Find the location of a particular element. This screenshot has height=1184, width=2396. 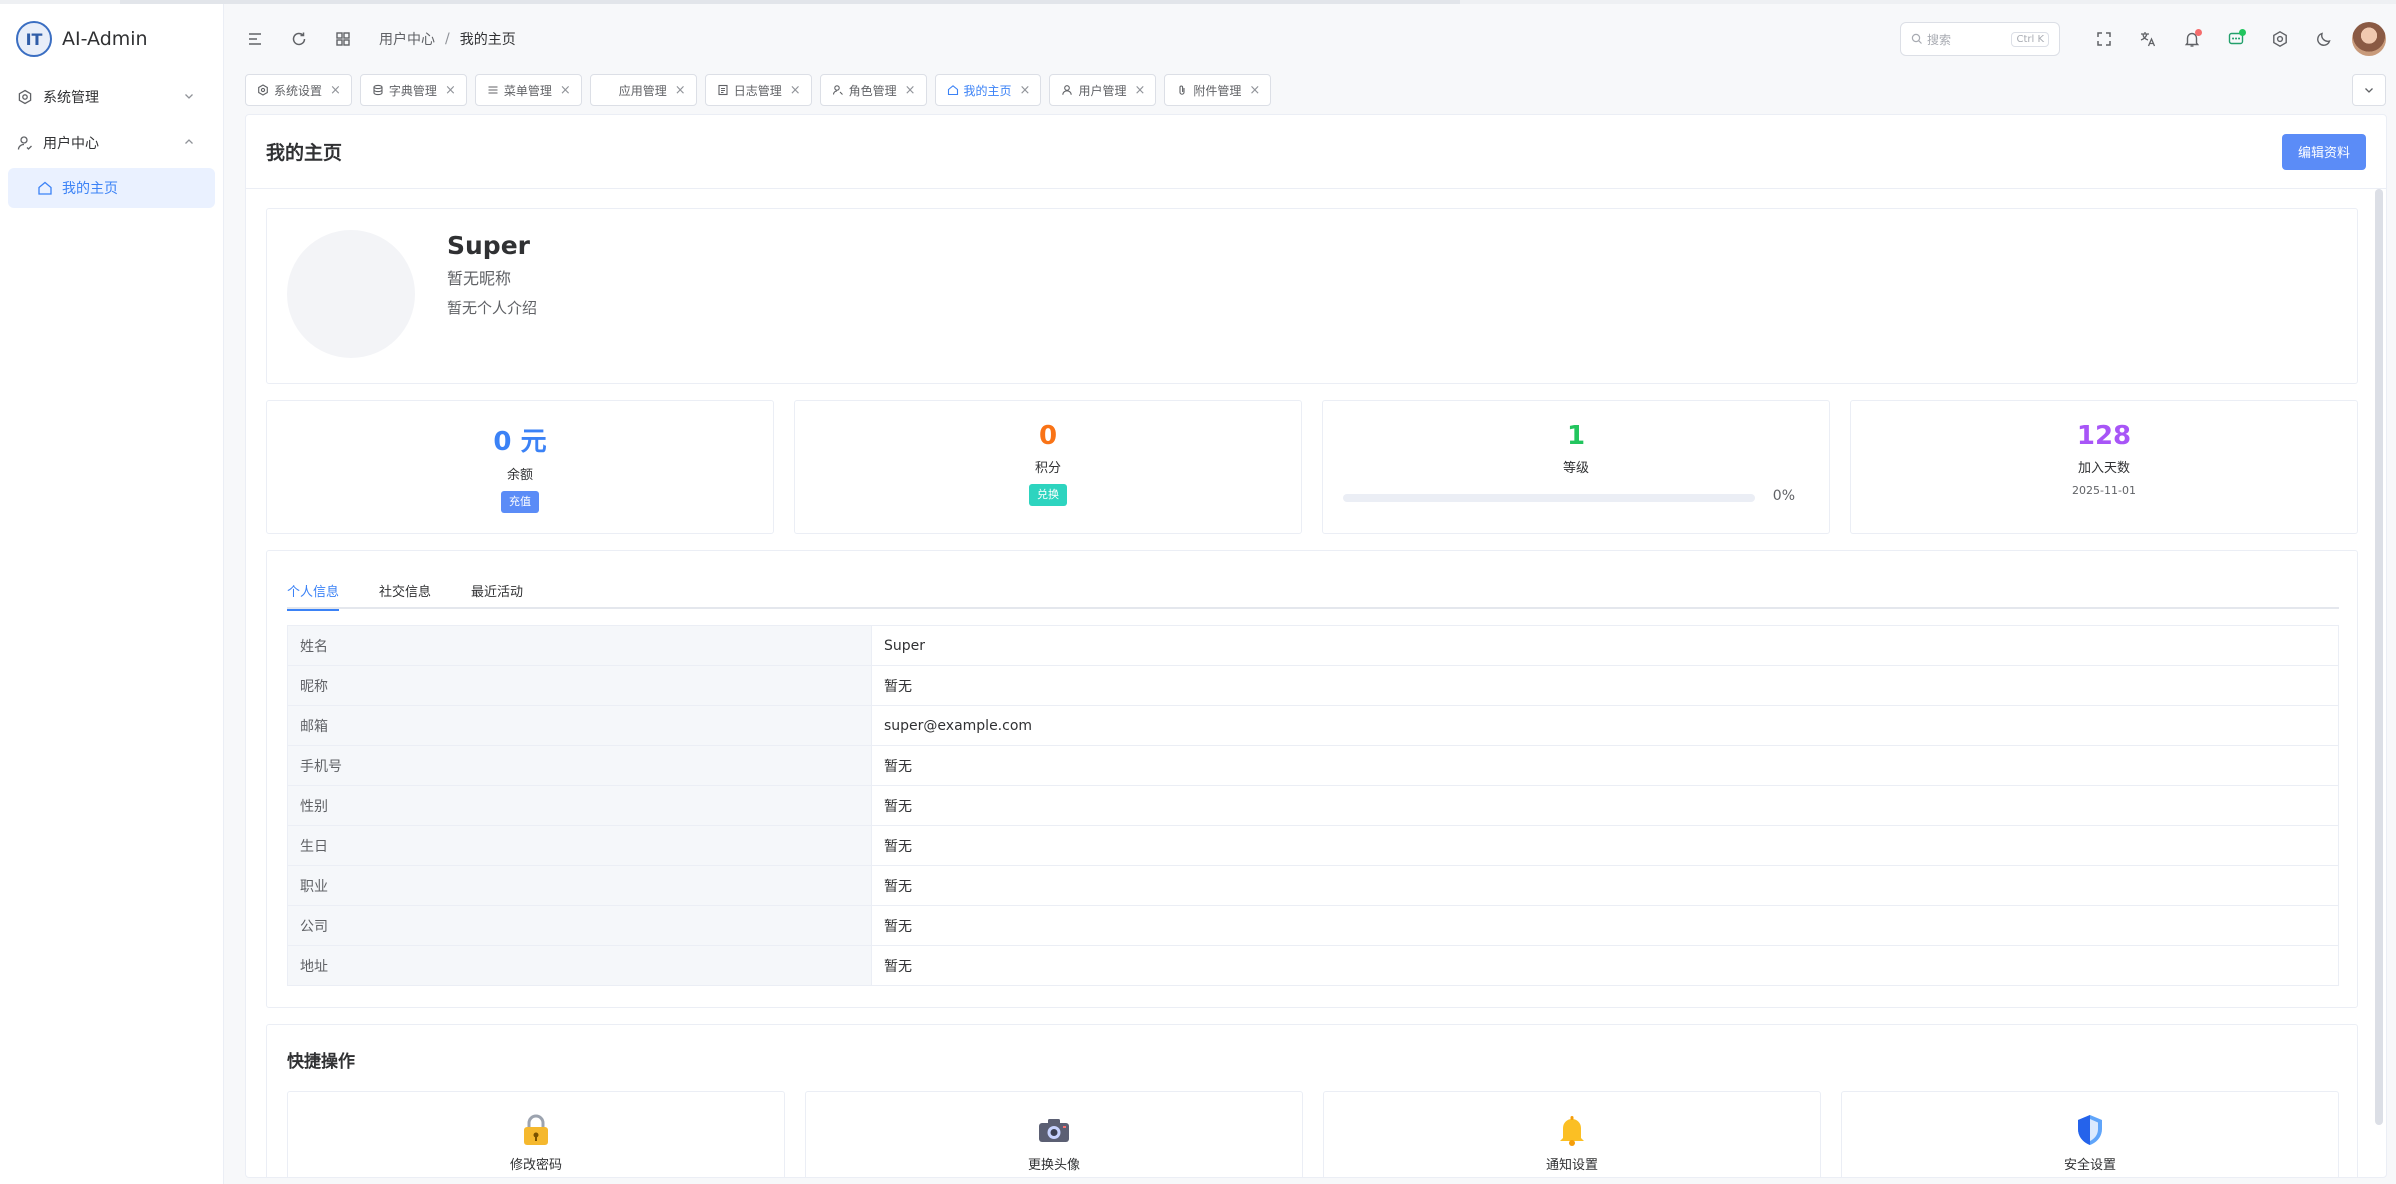

profile-avatar is located at coordinates (351, 294).